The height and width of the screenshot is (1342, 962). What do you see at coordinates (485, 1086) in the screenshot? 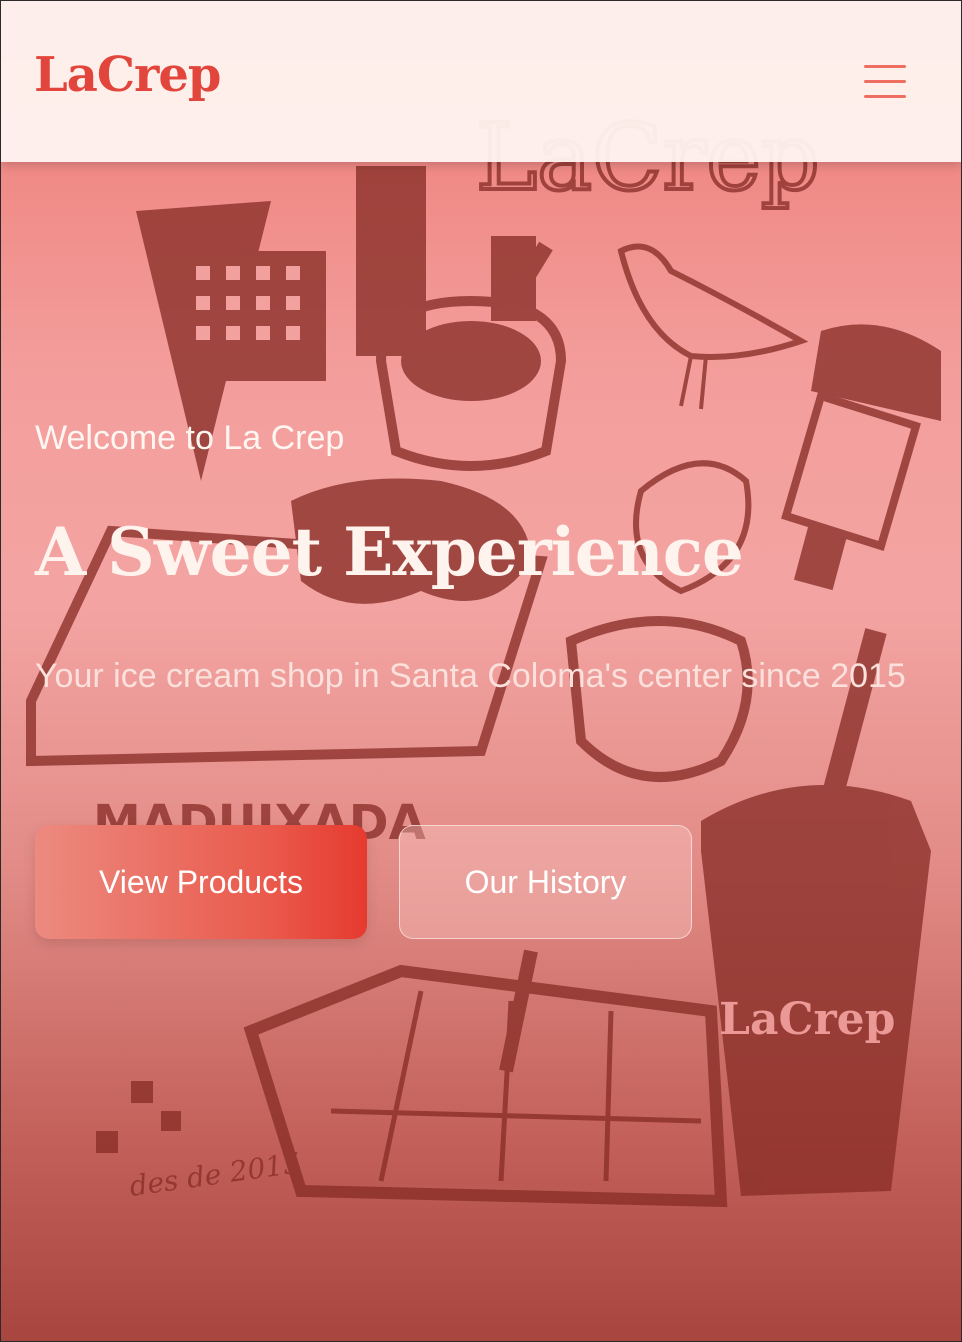
I see `crepe-plate-shape` at bounding box center [485, 1086].